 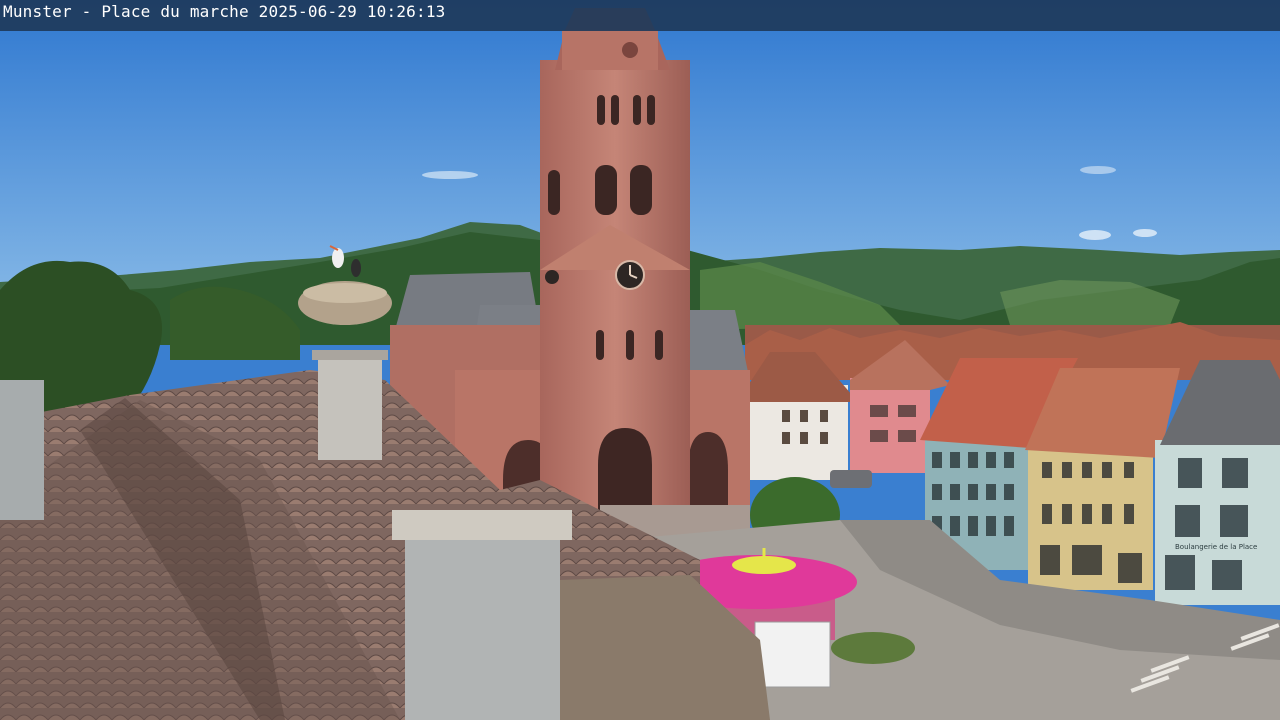 What do you see at coordinates (126, 11) in the screenshot?
I see `location-label: Munster - Place du marche` at bounding box center [126, 11].